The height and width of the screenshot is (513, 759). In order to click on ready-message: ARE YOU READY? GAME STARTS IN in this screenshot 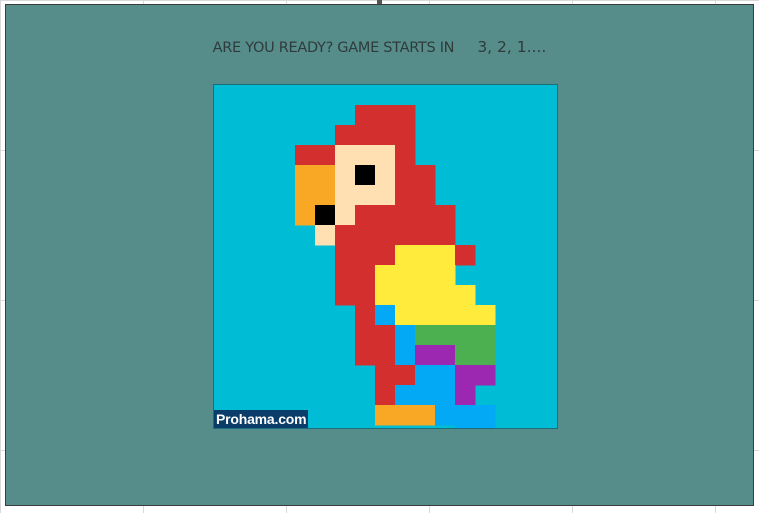, I will do `click(333, 48)`.